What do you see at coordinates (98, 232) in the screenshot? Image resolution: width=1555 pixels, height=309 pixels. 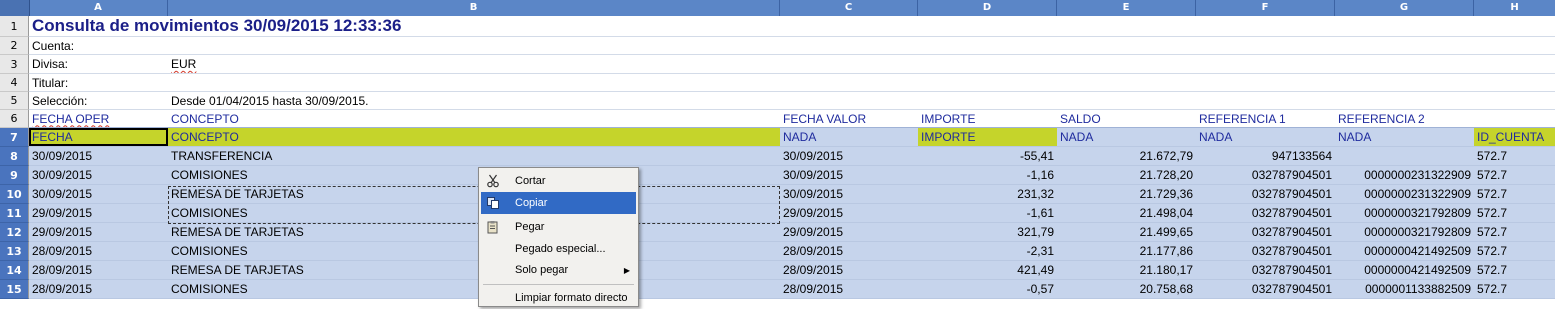 I see `cell-fecha: 29/09/2015` at bounding box center [98, 232].